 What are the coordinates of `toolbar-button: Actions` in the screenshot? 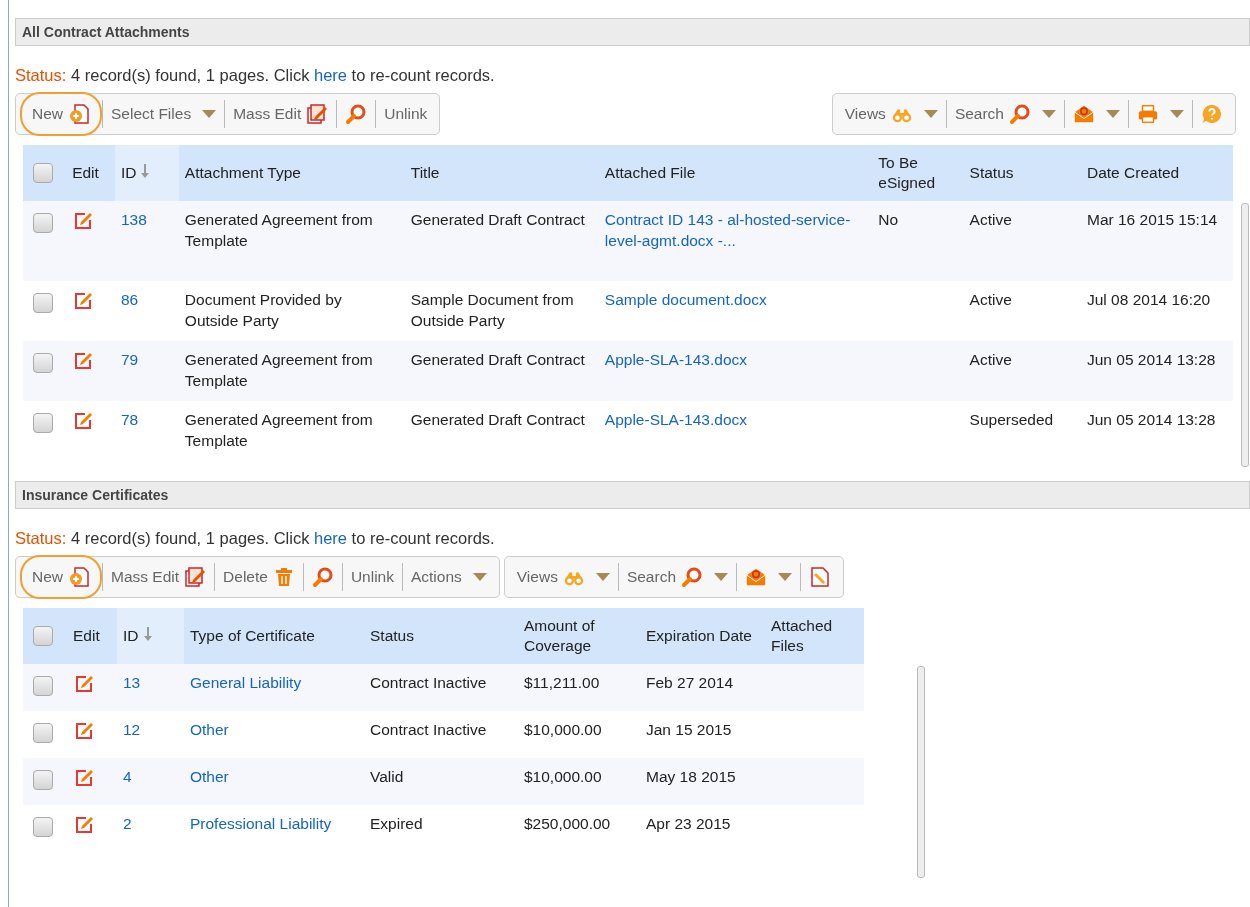 It's located at (448, 577).